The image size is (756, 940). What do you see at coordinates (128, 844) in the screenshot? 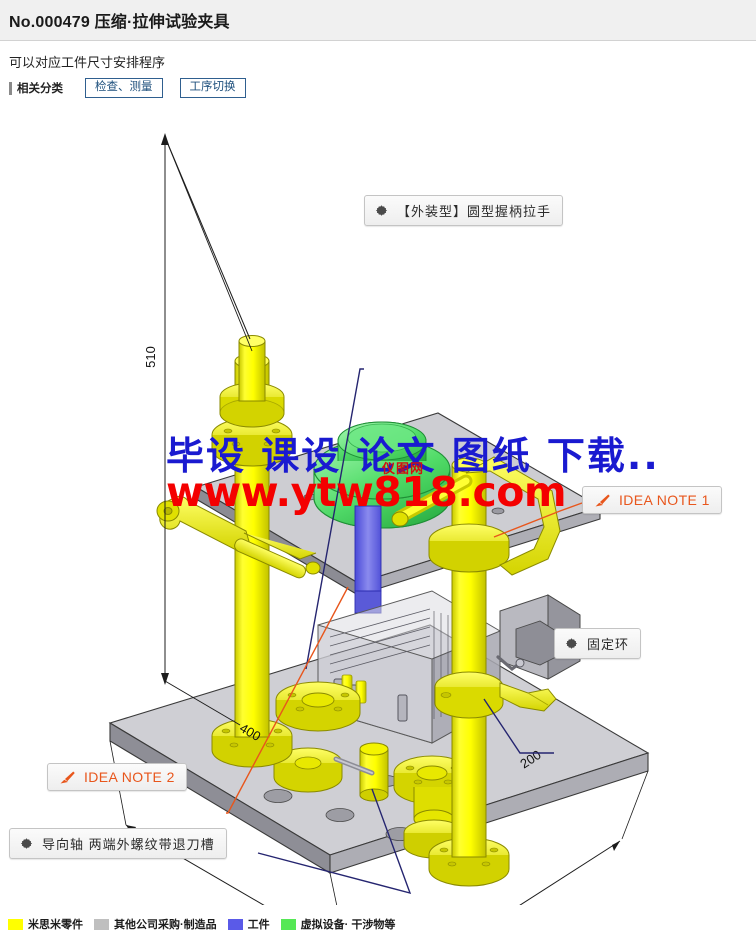
I see `callout-label: 导向轴 两端外螺纹带退刀槽` at bounding box center [128, 844].